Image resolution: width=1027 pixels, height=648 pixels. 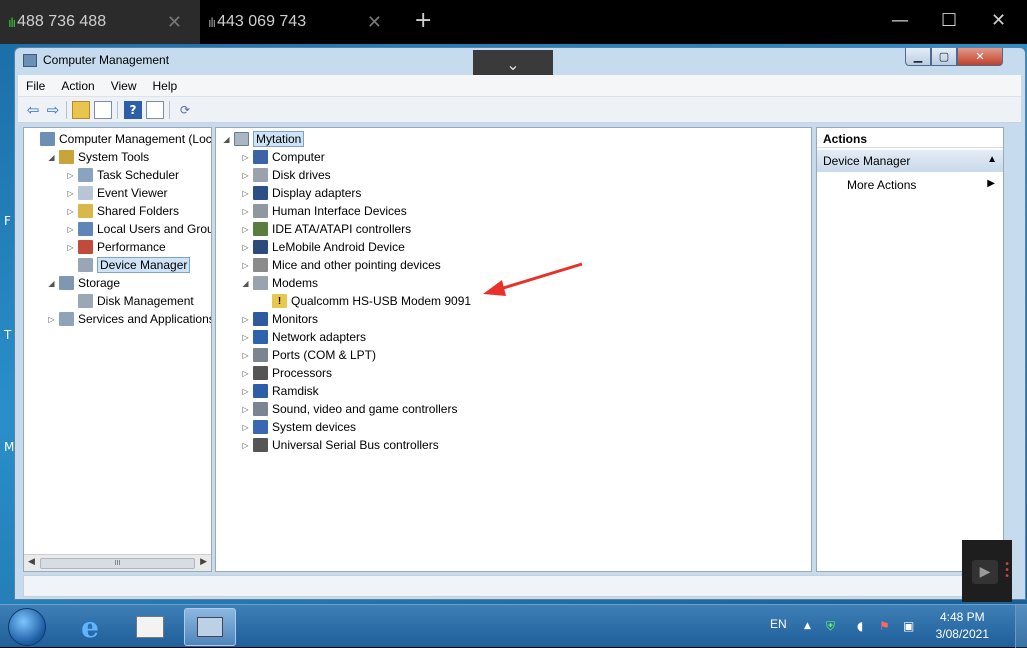 What do you see at coordinates (830, 626) in the screenshot?
I see `security-shield-icon: ⛨` at bounding box center [830, 626].